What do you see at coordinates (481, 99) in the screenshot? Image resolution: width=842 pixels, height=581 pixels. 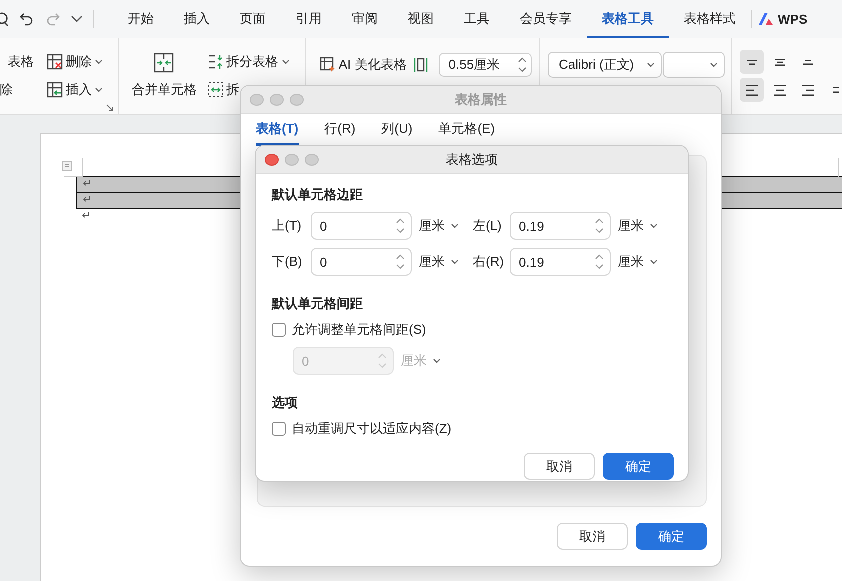 I see `dialog-title: 表格属性` at bounding box center [481, 99].